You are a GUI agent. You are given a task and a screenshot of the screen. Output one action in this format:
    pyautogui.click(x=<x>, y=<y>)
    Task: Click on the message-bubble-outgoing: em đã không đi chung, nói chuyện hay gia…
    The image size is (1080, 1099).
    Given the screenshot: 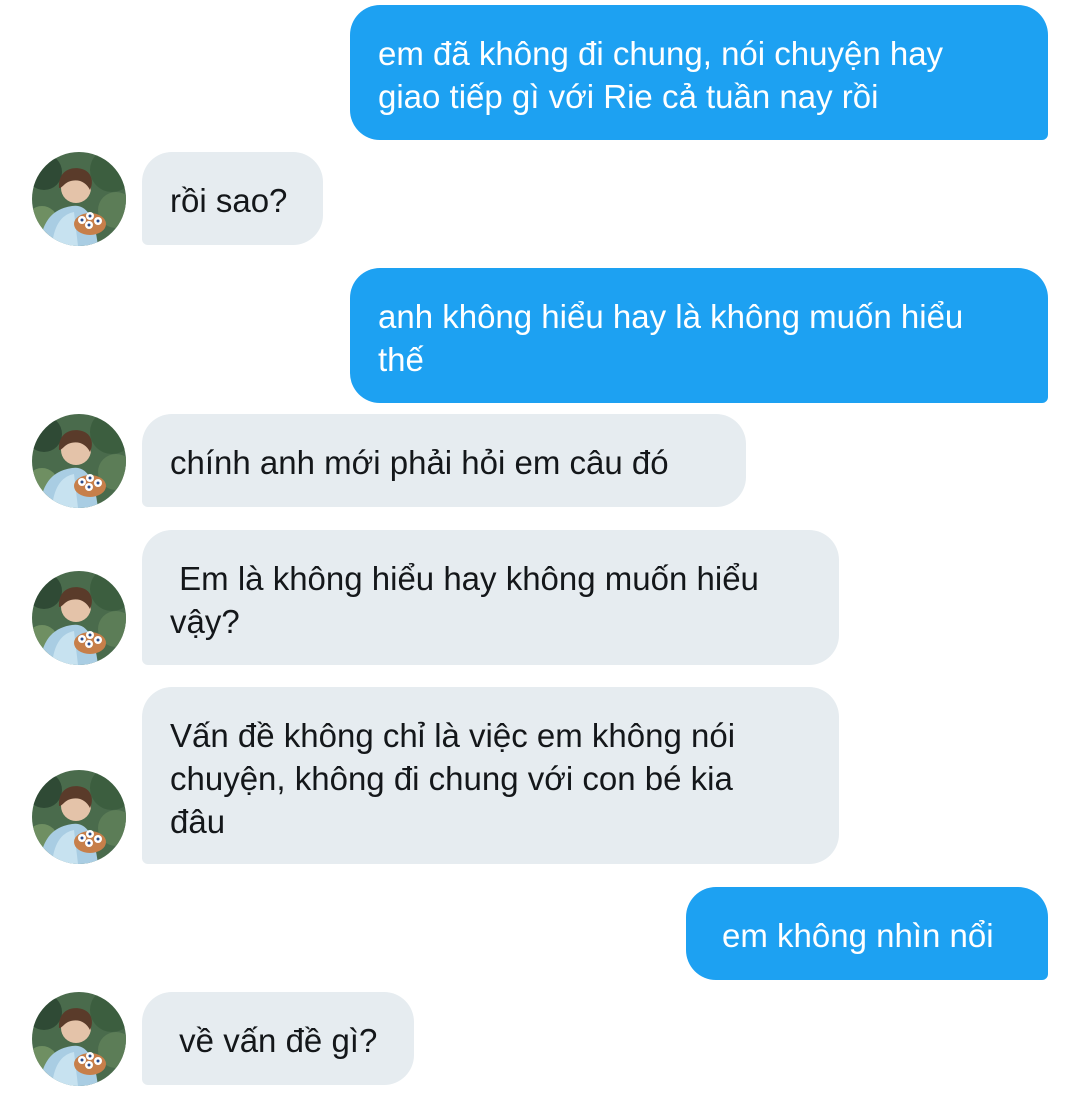 What is the action you would take?
    pyautogui.click(x=699, y=72)
    